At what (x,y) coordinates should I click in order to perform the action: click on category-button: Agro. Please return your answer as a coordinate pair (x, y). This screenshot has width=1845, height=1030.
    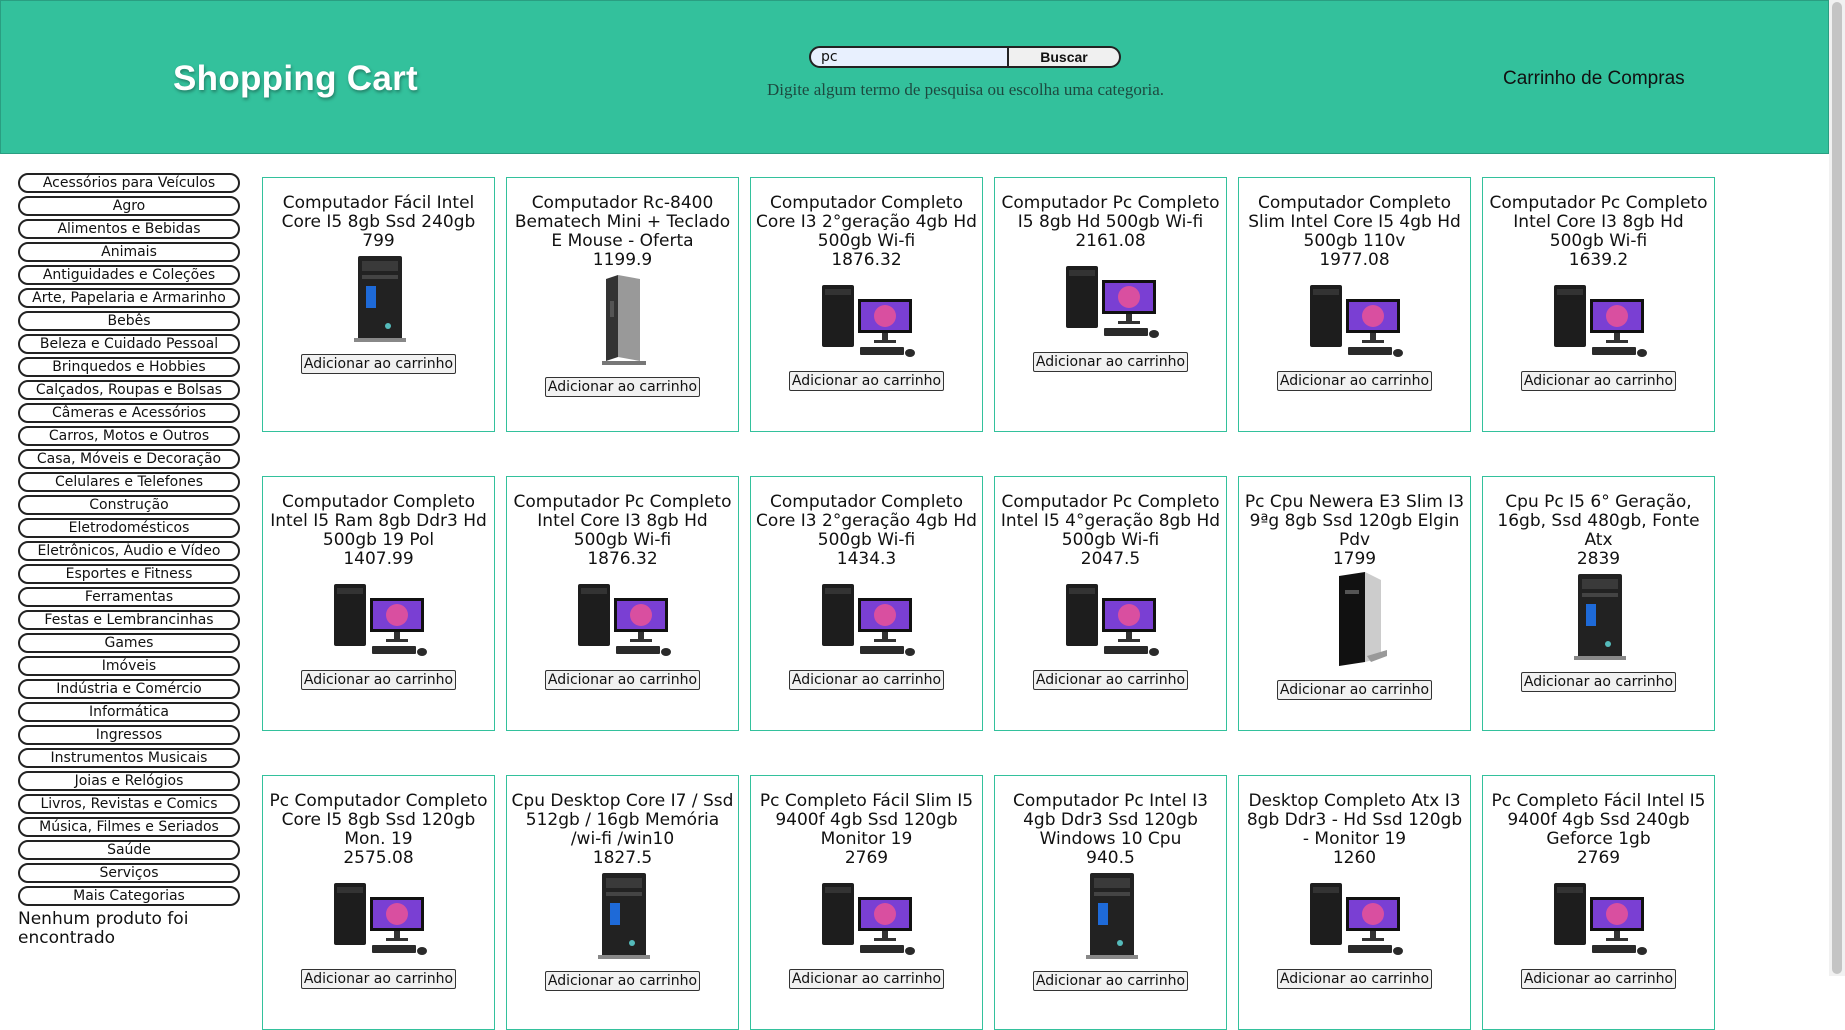
    Looking at the image, I should click on (129, 206).